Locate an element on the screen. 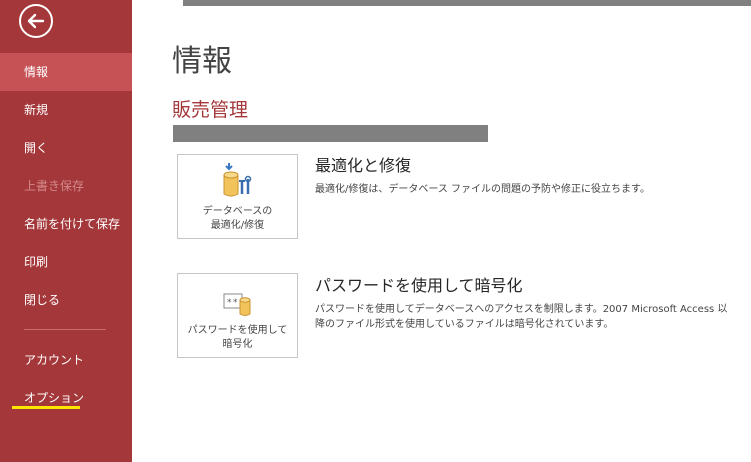 Image resolution: width=751 pixels, height=462 pixels. database-password-icon: * * is located at coordinates (236, 304).